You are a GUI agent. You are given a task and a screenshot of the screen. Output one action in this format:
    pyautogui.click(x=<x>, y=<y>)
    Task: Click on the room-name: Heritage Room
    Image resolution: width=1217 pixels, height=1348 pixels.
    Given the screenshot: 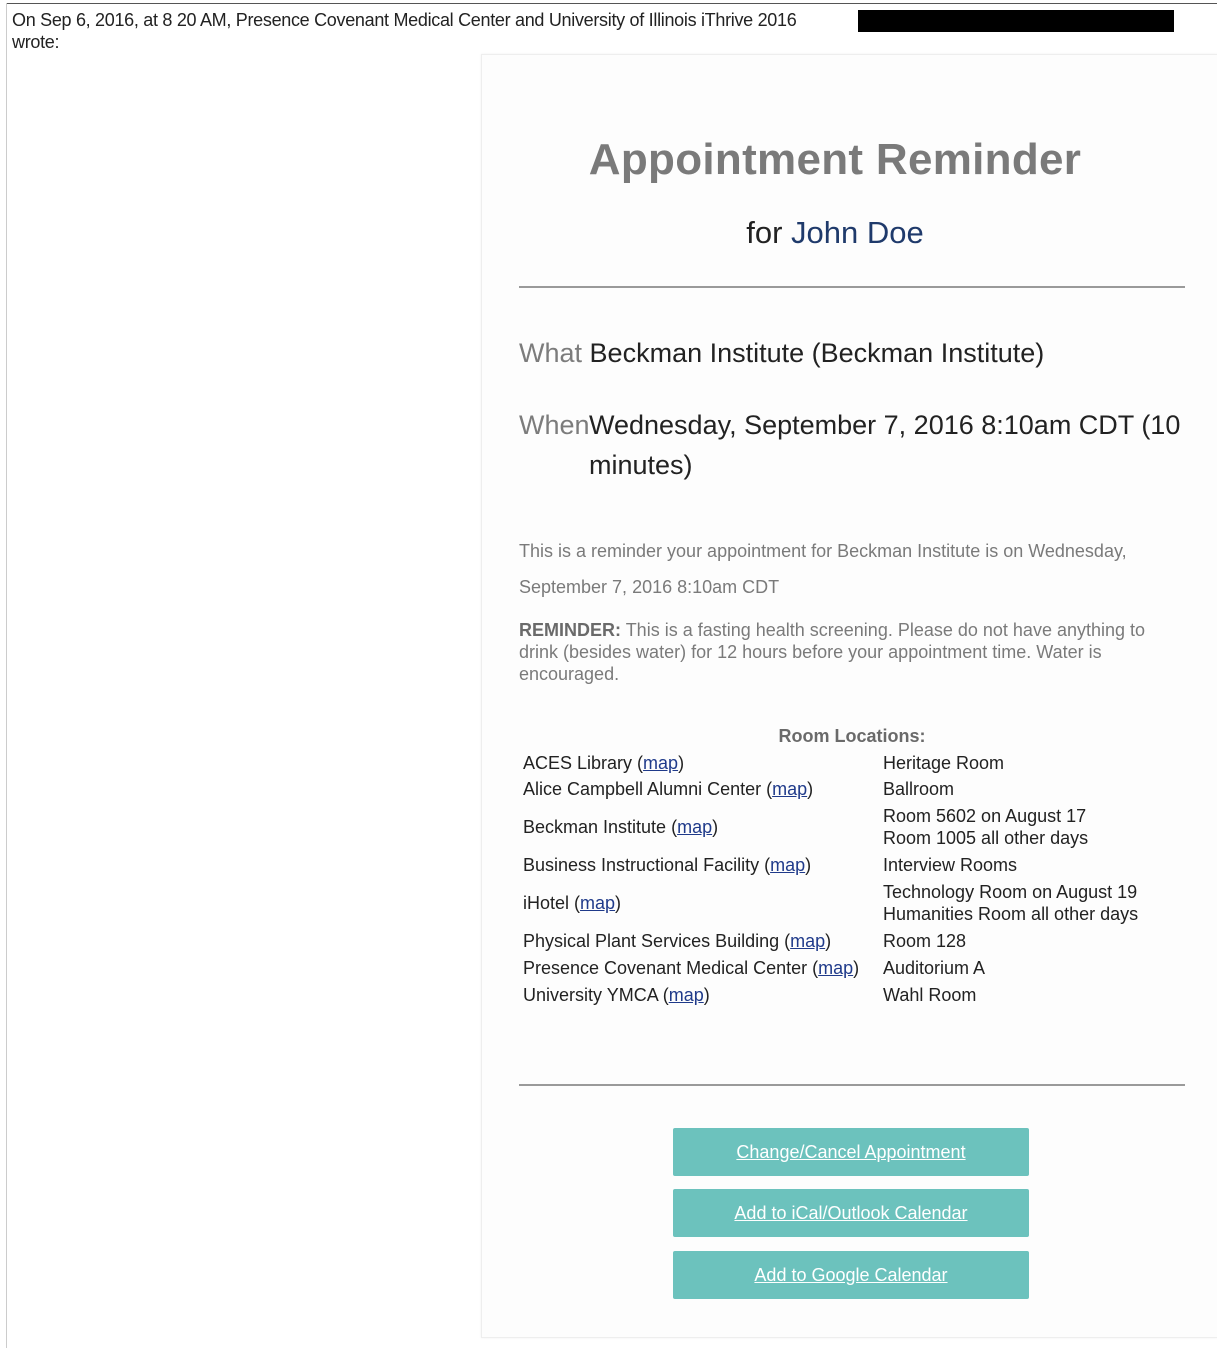 What is the action you would take?
    pyautogui.click(x=944, y=763)
    